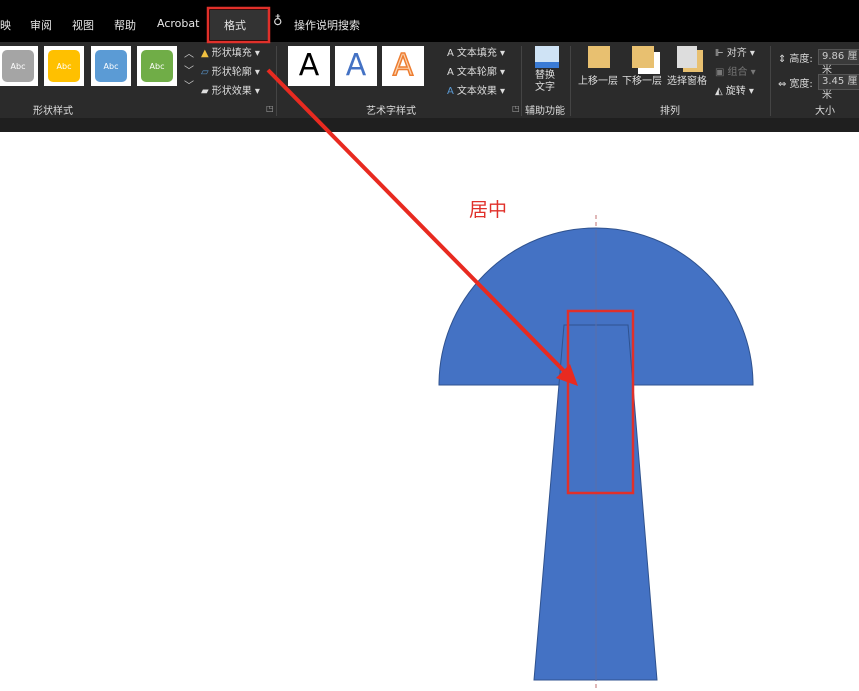 Image resolution: width=859 pixels, height=691 pixels. I want to click on annotation-label: 居中, so click(488, 210).